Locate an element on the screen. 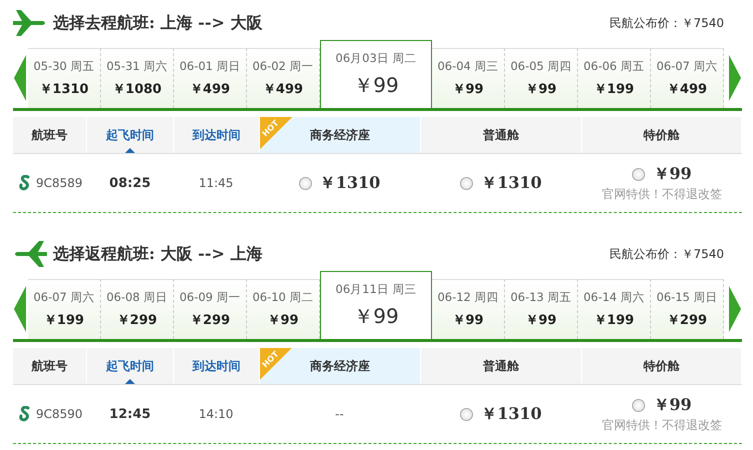 This screenshot has width=753, height=450. date-tab: 06-10 周二 ￥99 is located at coordinates (283, 309).